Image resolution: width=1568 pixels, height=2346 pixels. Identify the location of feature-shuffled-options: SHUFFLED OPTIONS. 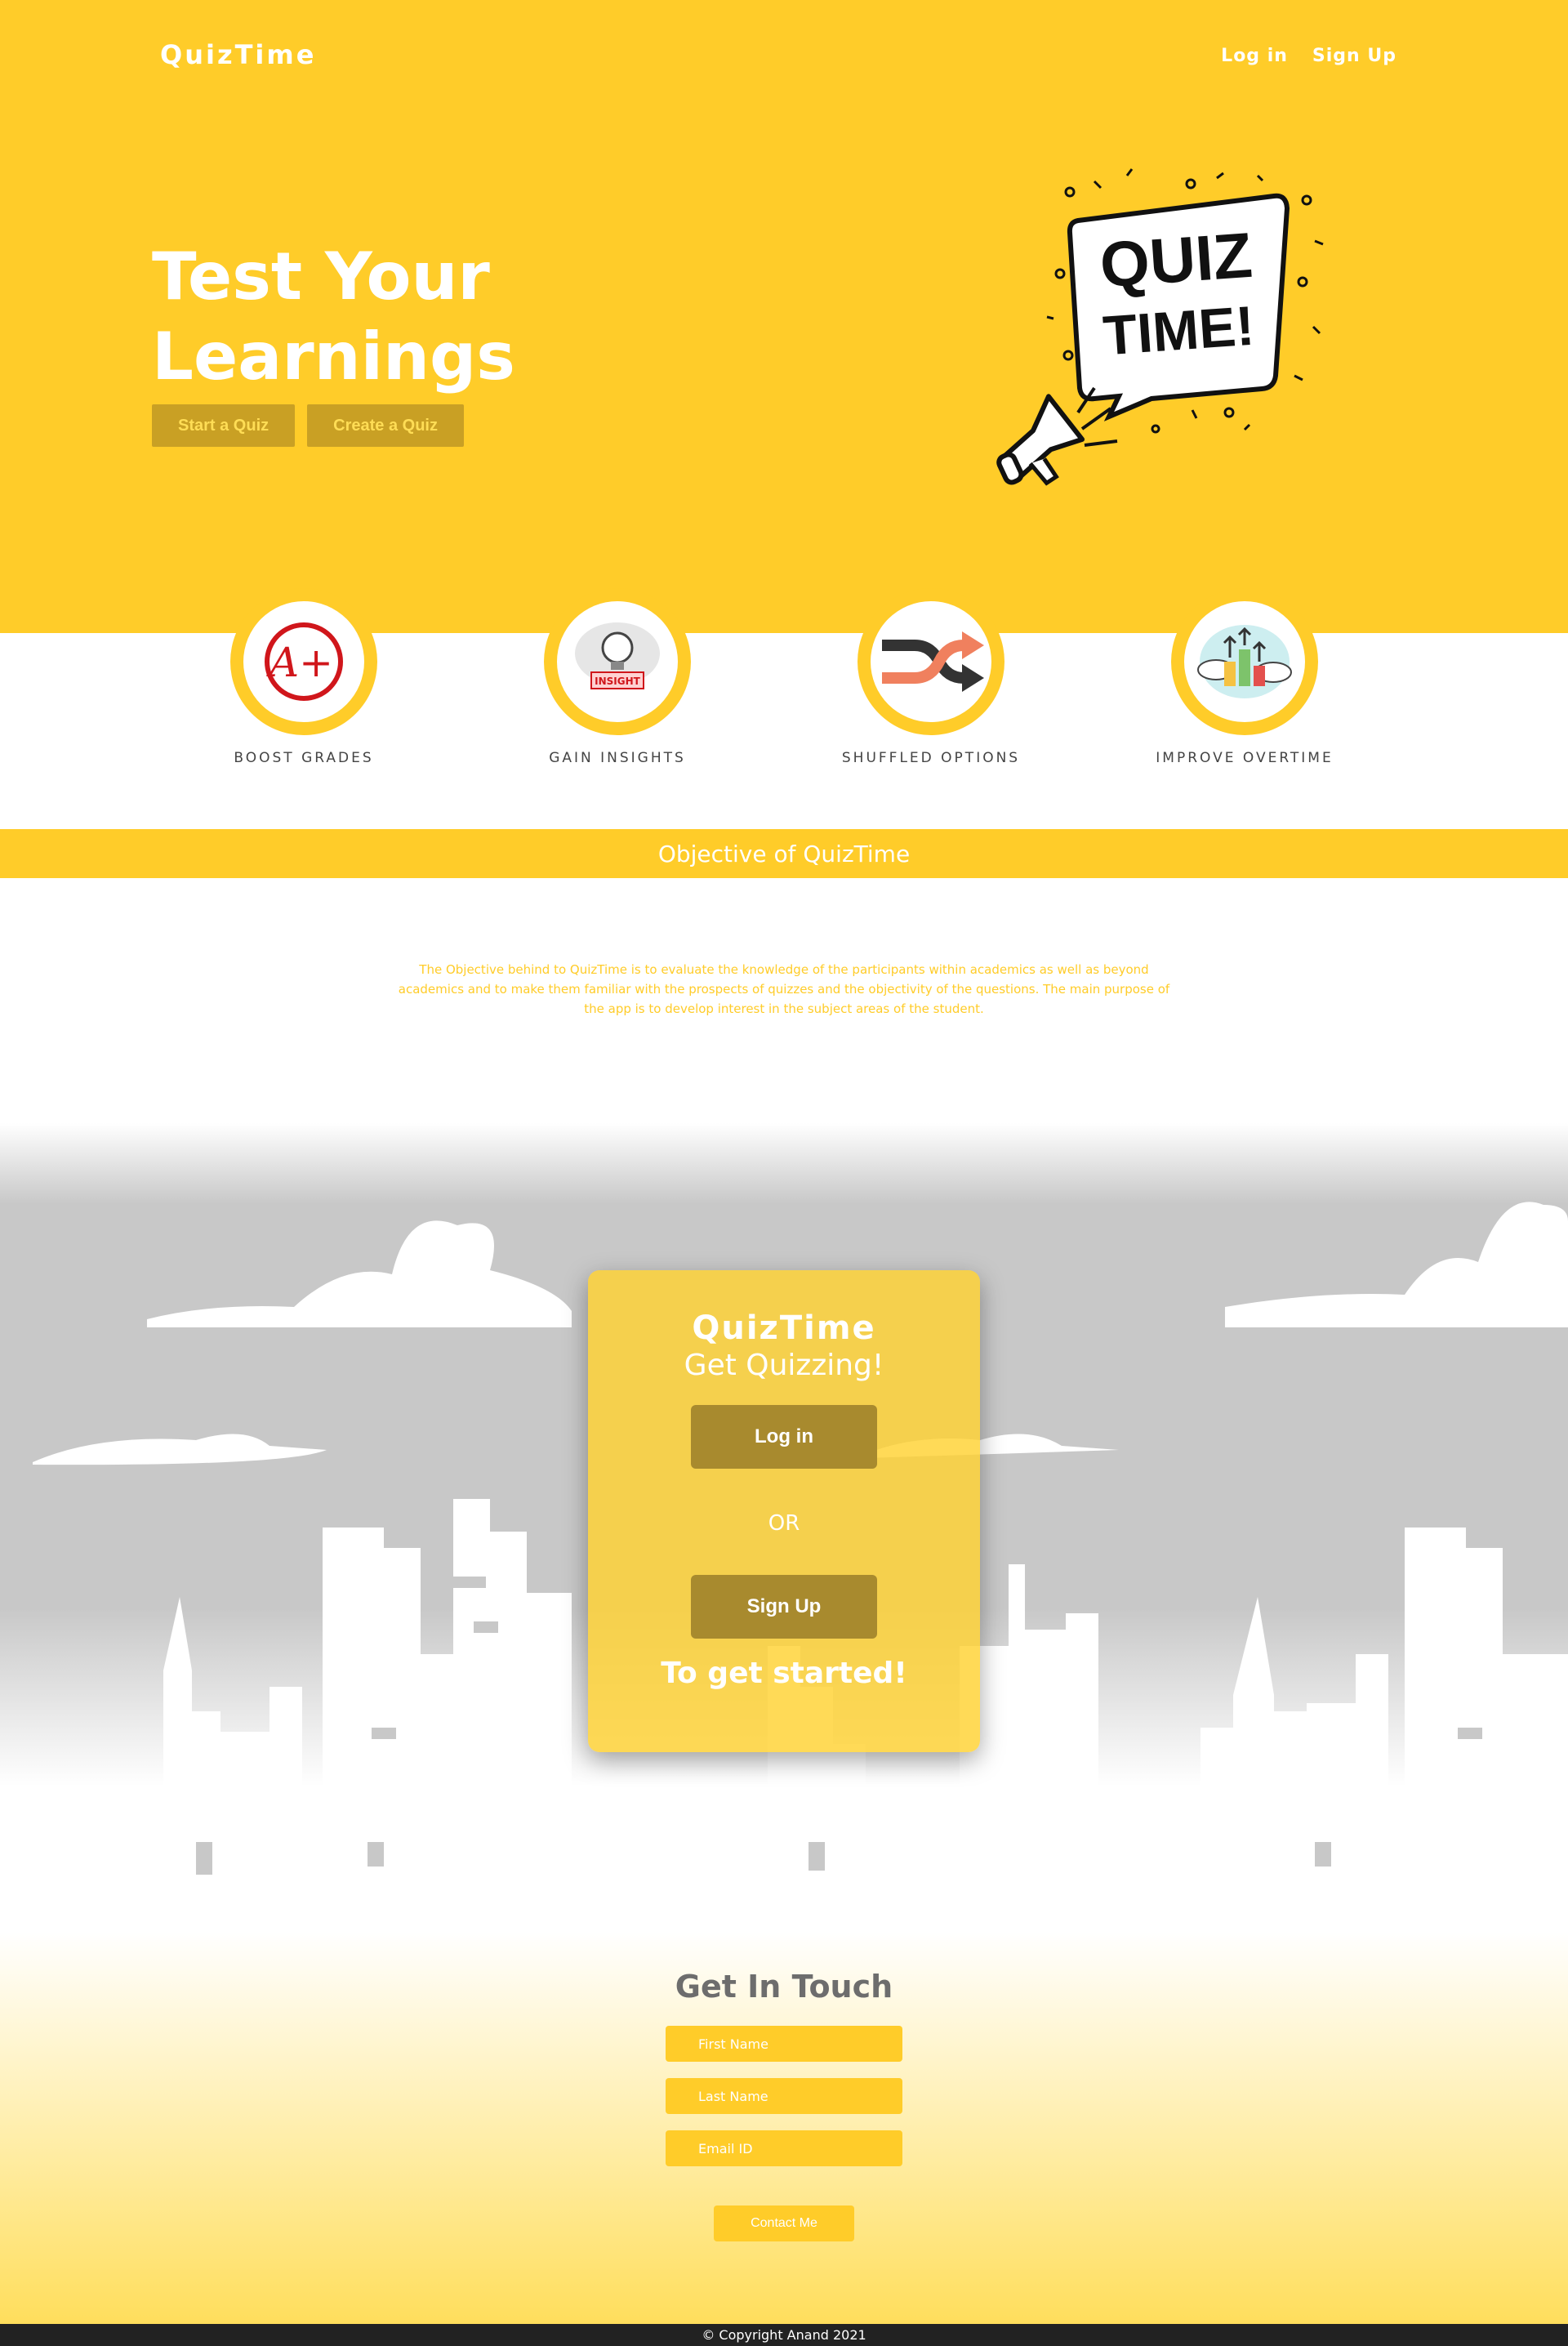
(931, 677).